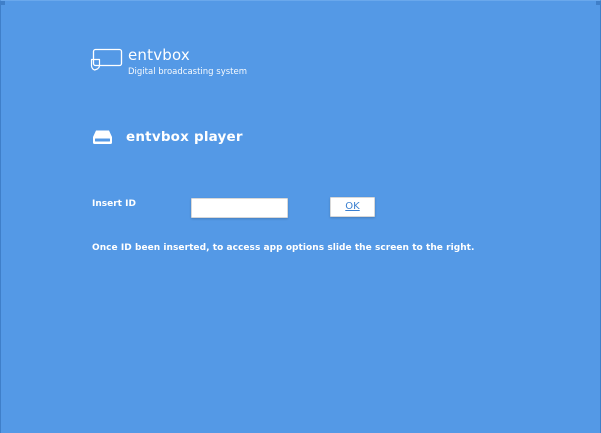 This screenshot has height=433, width=601. I want to click on player-title: entvbox player, so click(184, 137).